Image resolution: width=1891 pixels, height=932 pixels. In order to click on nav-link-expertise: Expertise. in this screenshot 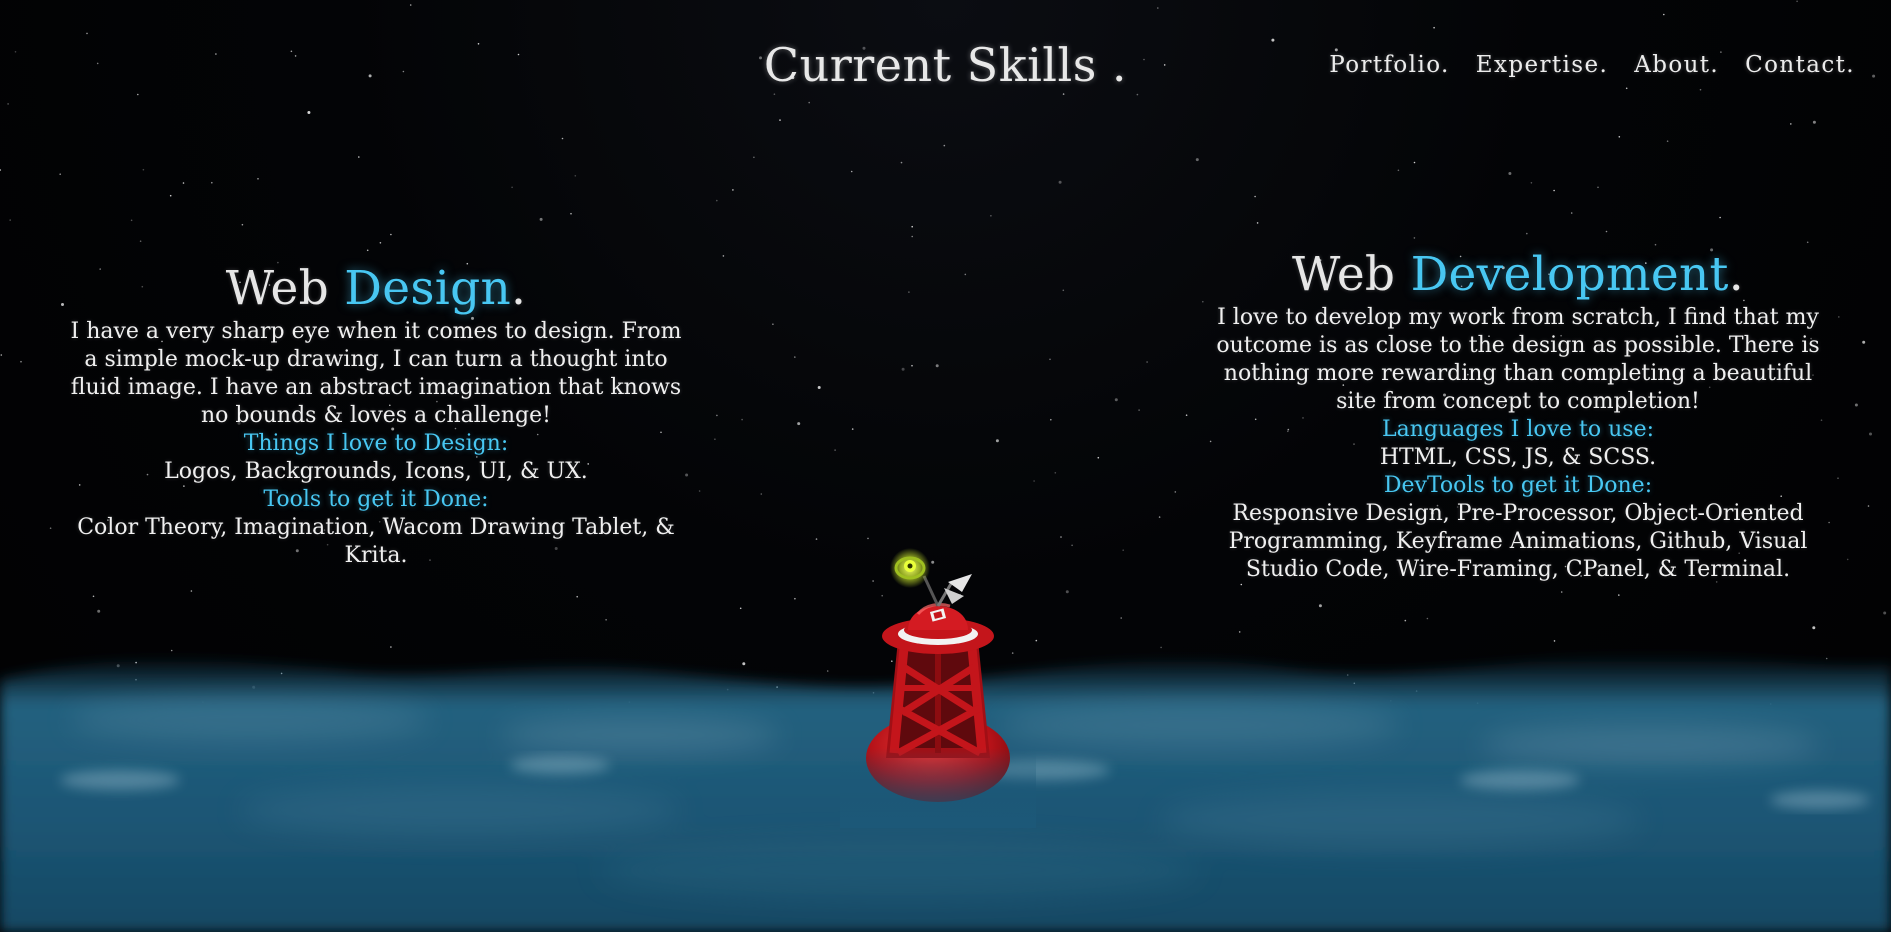, I will do `click(1542, 65)`.